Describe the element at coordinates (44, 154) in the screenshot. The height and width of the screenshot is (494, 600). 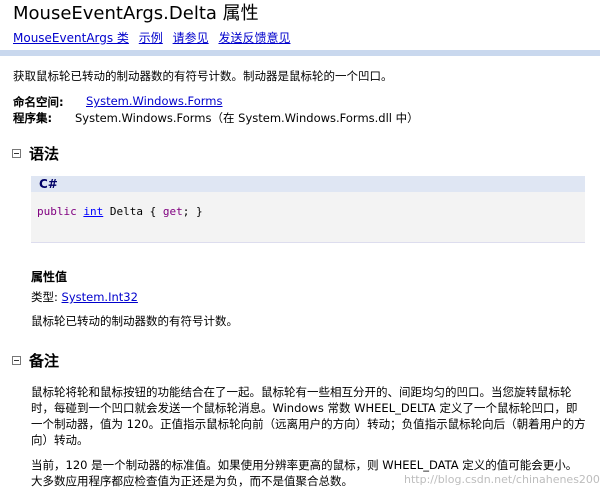
I see `syntax-heading: 语法` at that location.